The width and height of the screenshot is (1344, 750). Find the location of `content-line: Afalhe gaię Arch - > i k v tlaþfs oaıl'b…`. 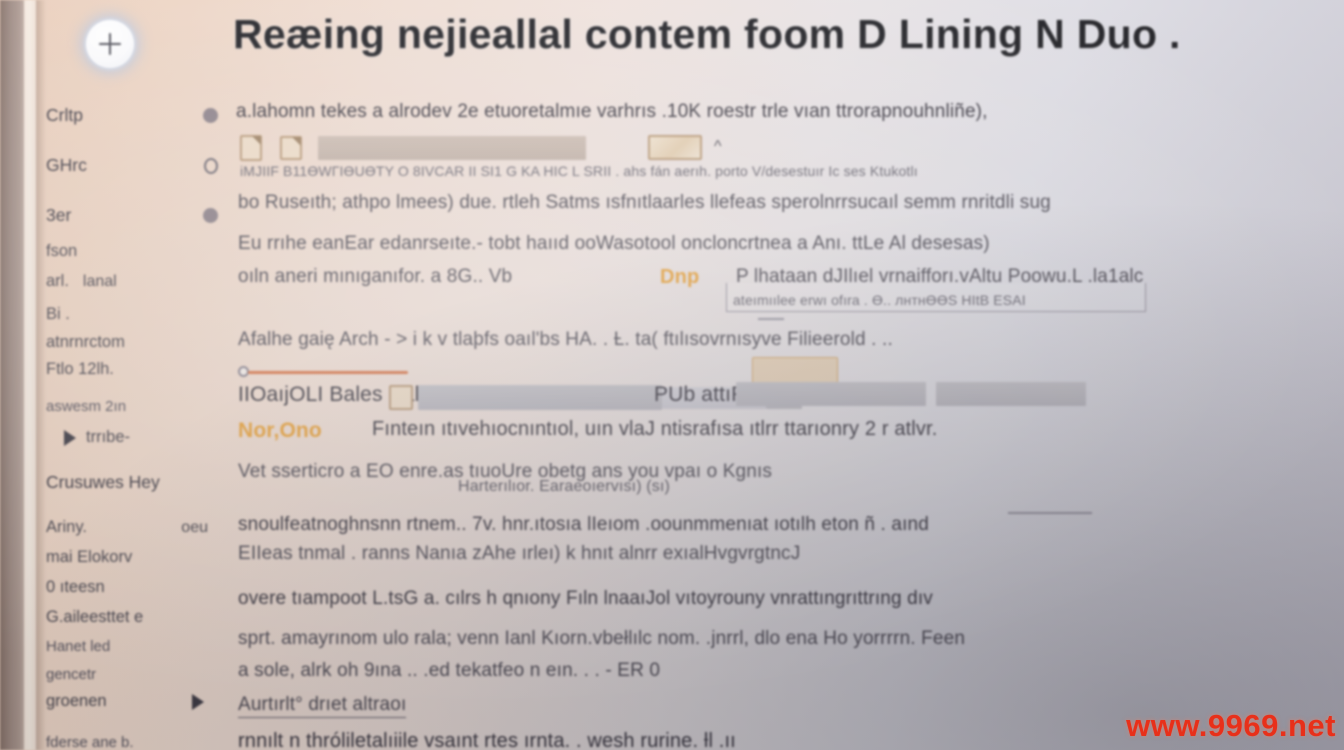

content-line: Afalhe gaię Arch - > i k v tlaþfs oaıl'b… is located at coordinates (565, 339).